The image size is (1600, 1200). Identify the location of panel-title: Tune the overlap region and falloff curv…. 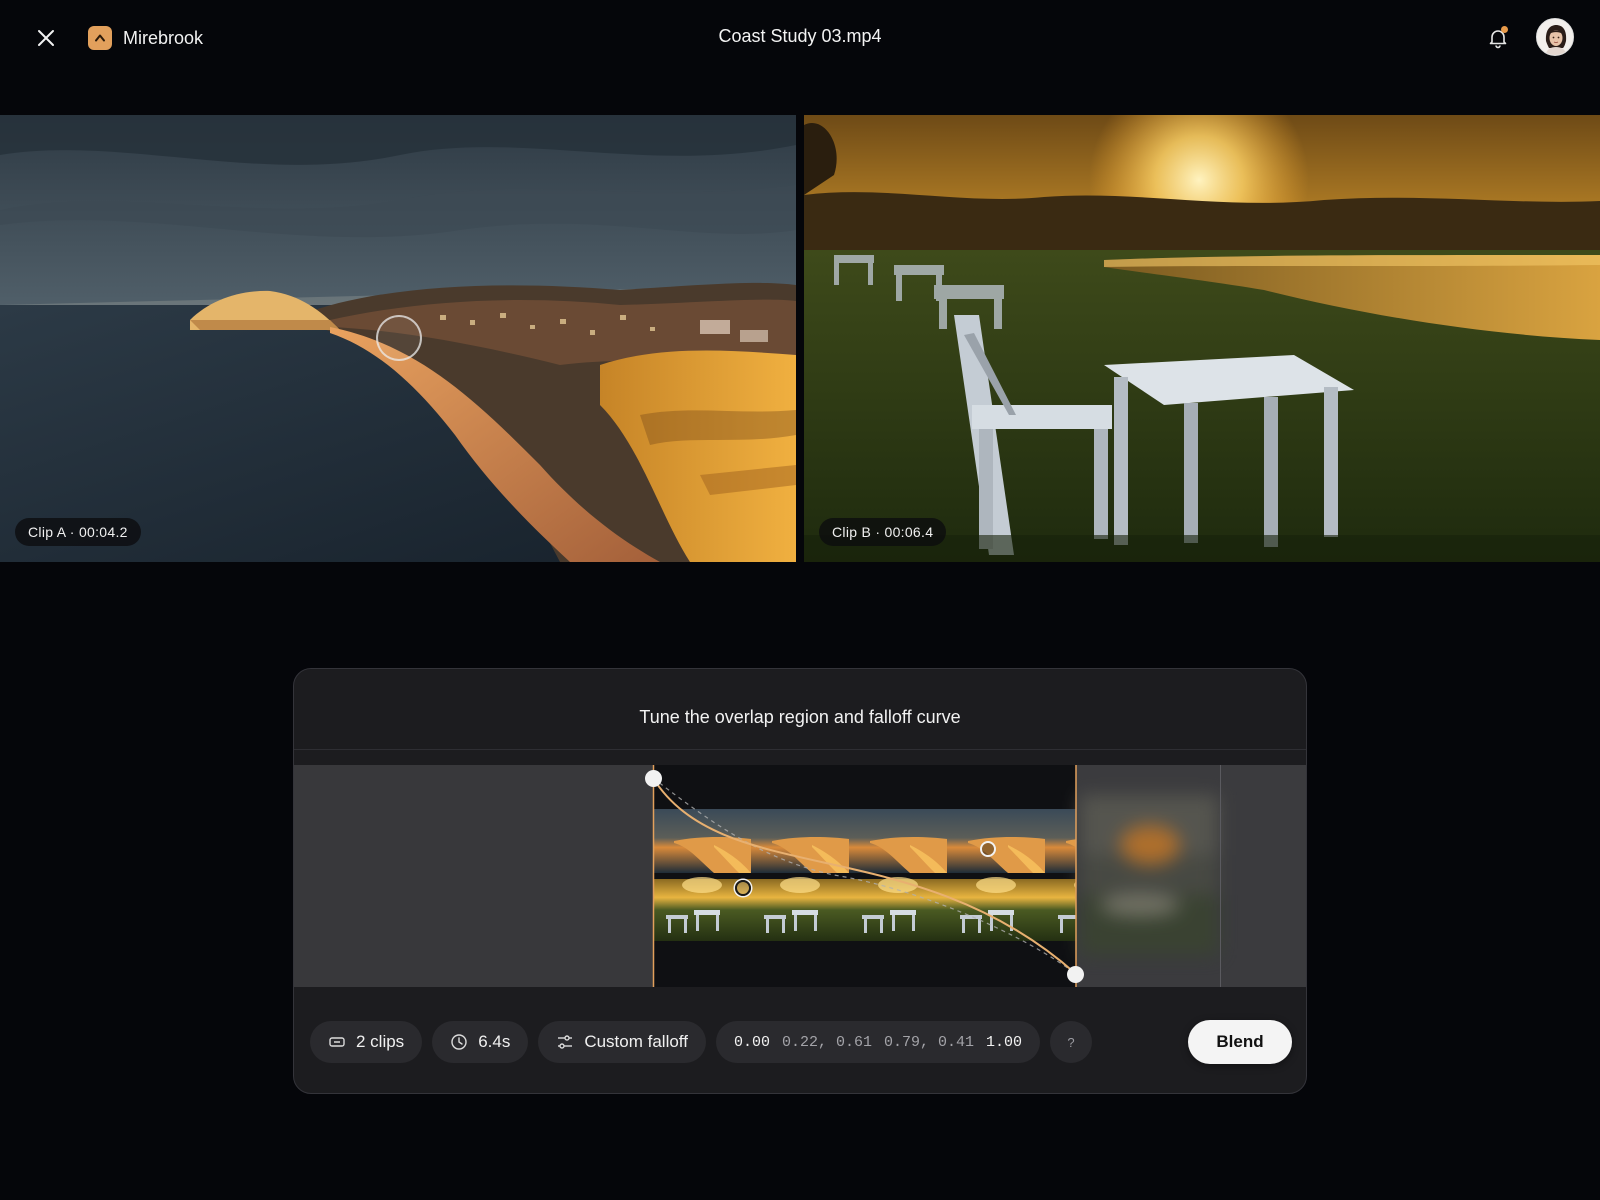
(800, 717).